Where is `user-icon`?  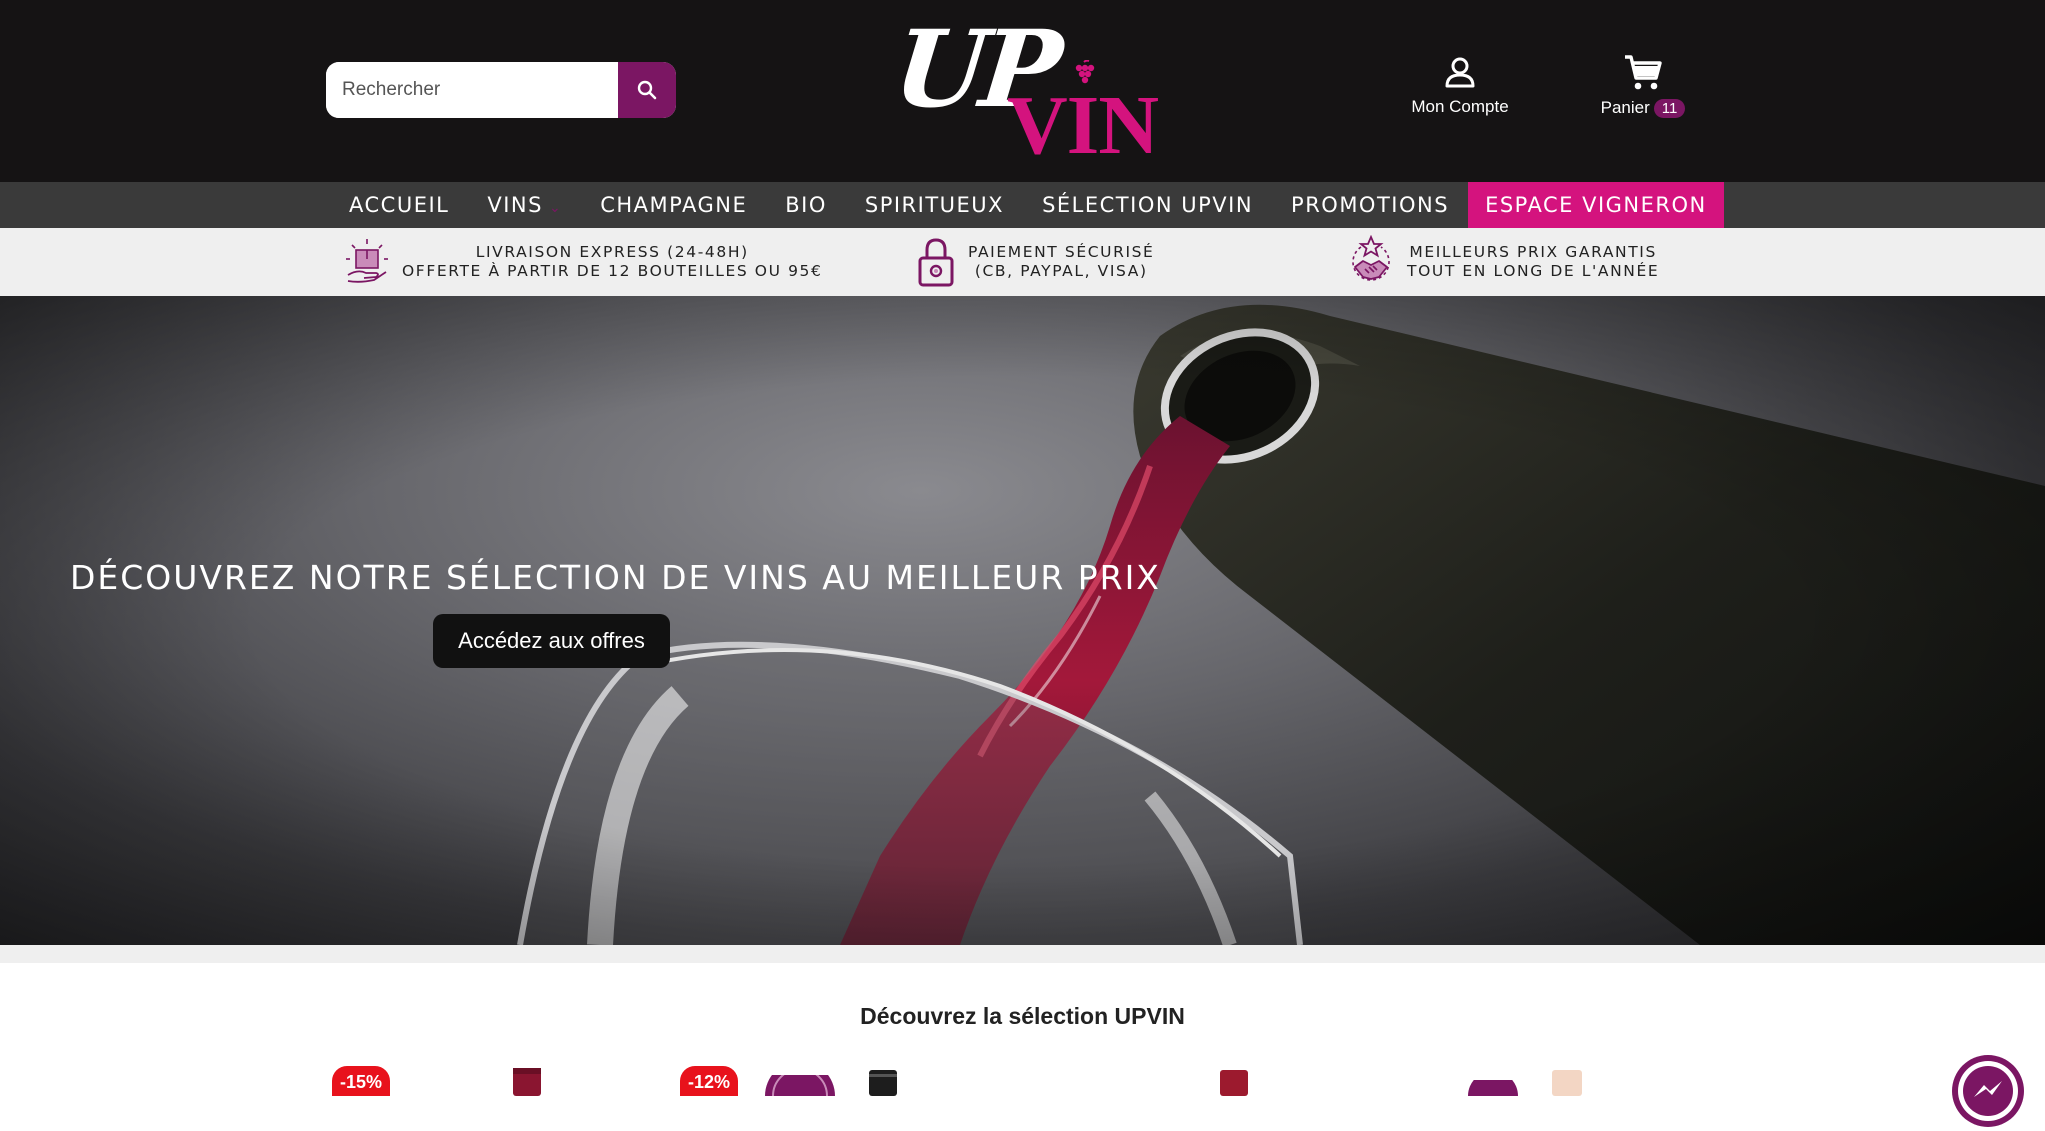
user-icon is located at coordinates (1460, 72).